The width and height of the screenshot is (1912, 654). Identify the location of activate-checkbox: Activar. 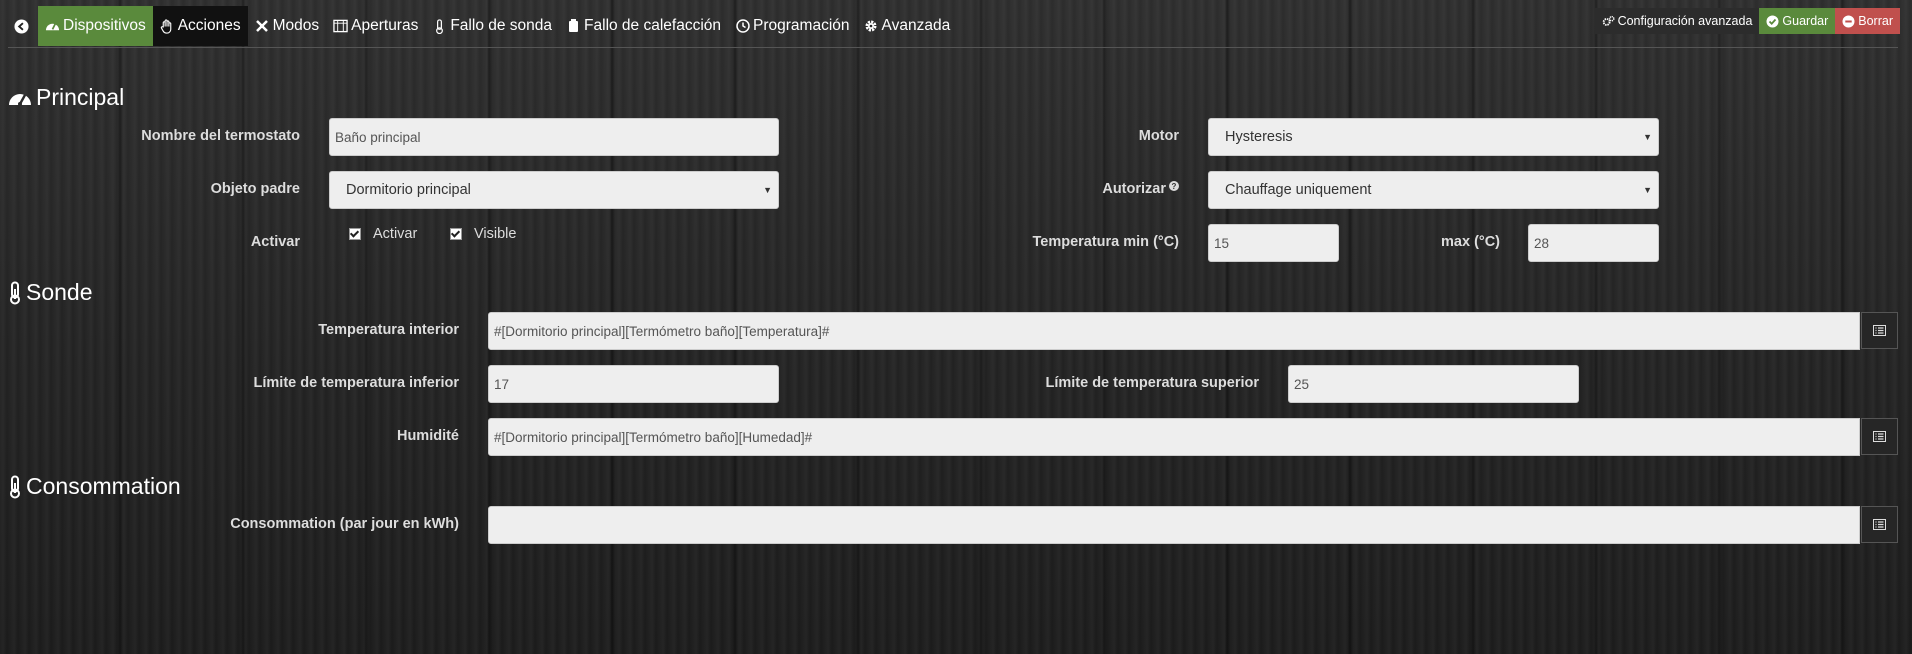
(383, 234).